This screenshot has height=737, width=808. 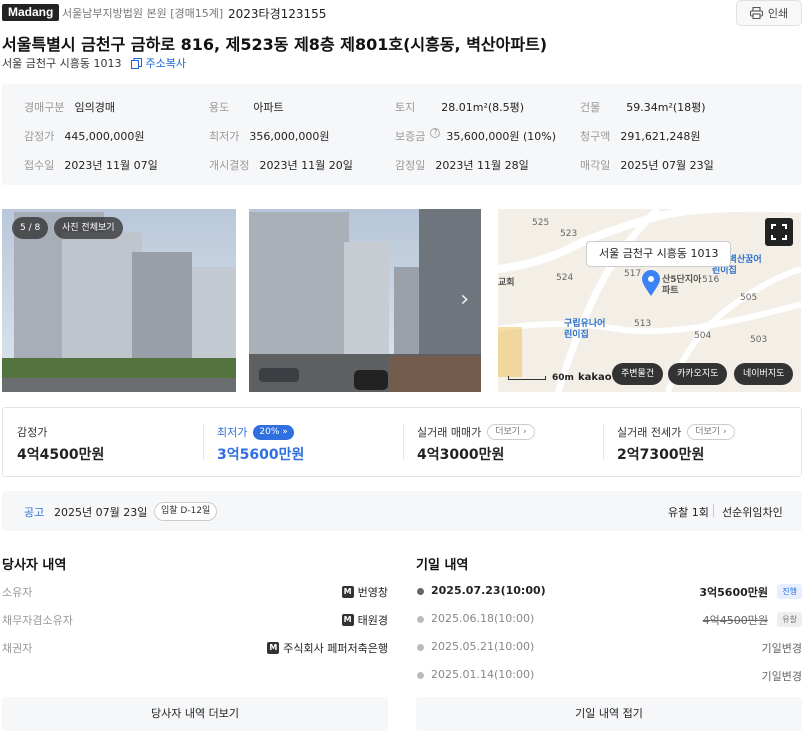 I want to click on notice-bar: 공고 2025년 07월 23일 입찰 D-12일 유찰 1회 선순위임차인, so click(x=402, y=511).